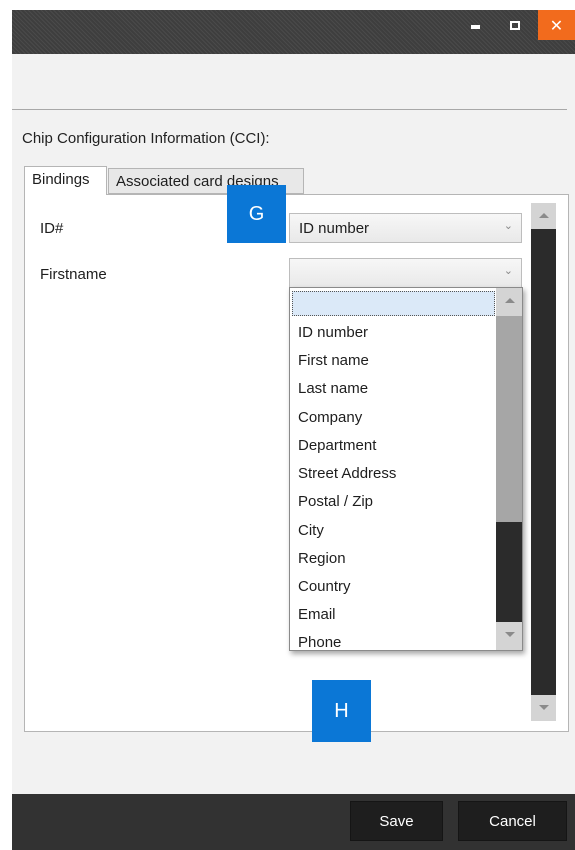 The height and width of the screenshot is (850, 575). Describe the element at coordinates (311, 530) in the screenshot. I see `dropdown-option: City` at that location.